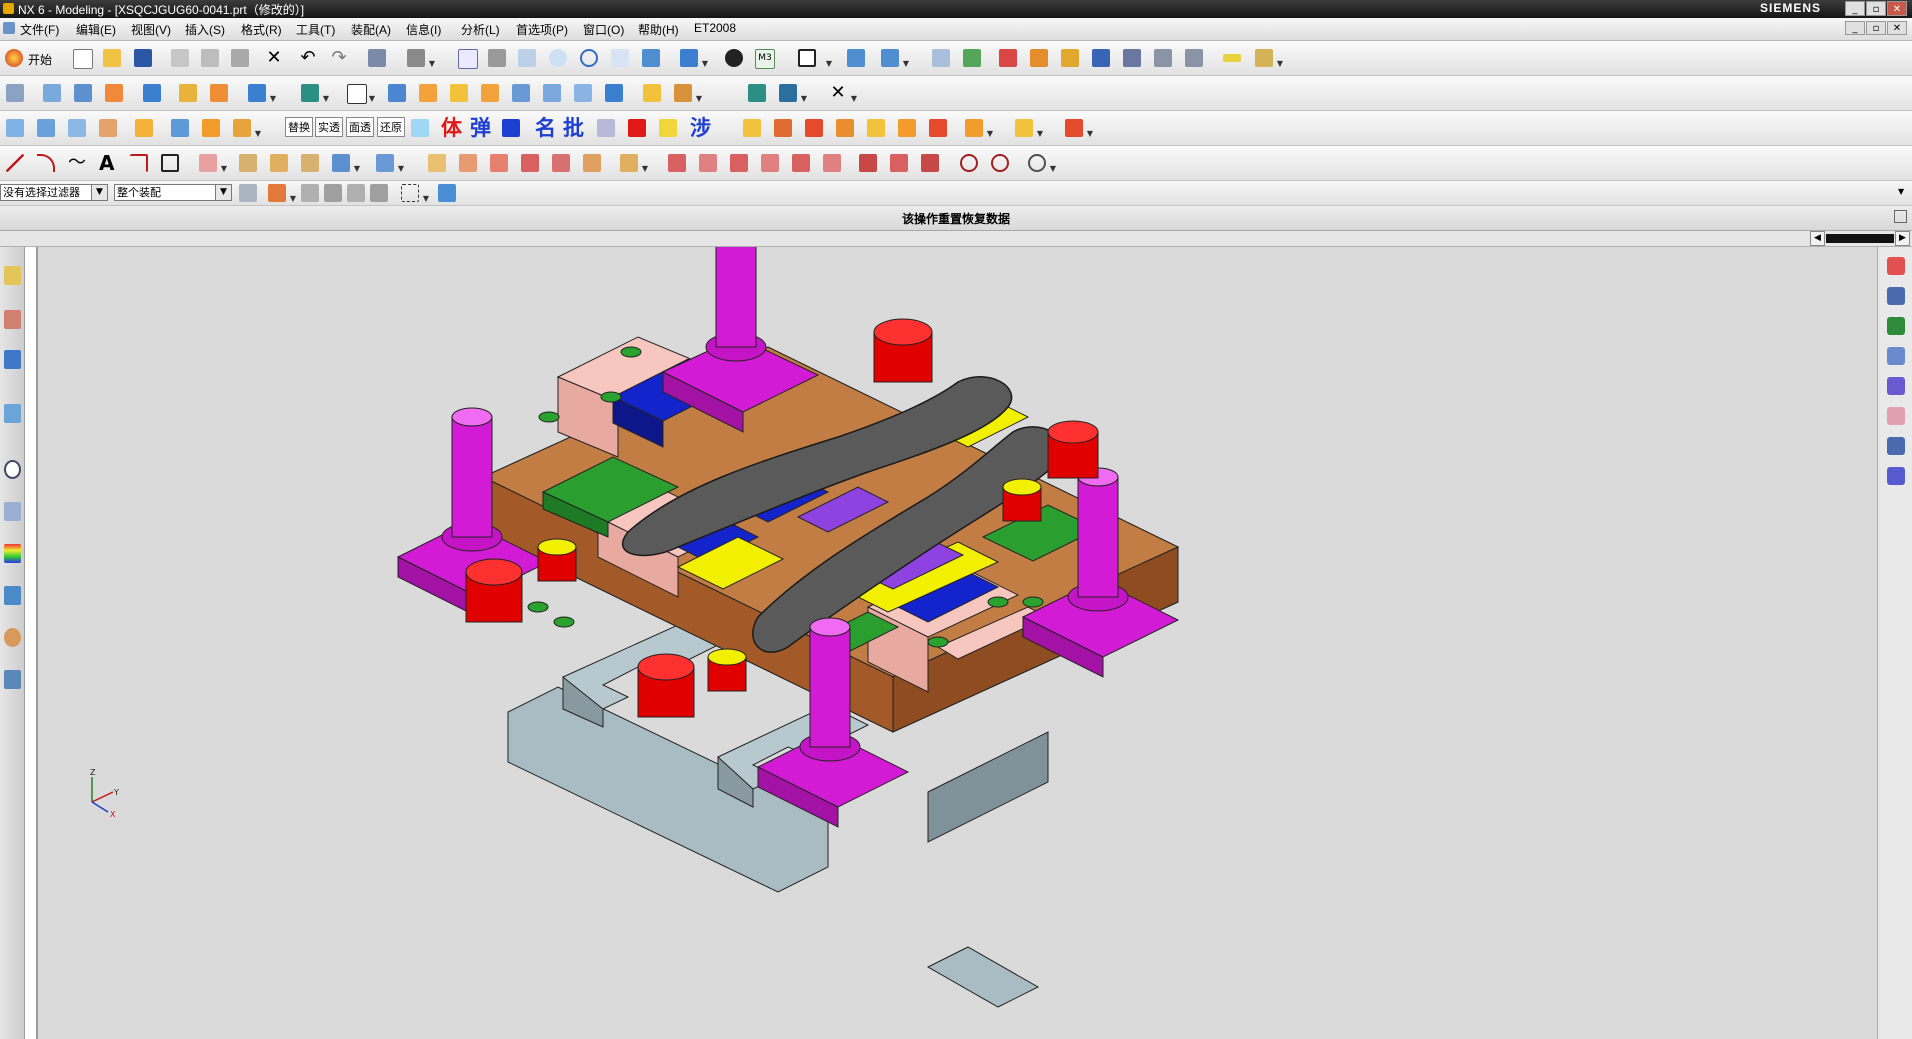  I want to click on plane-button, so click(1039, 58).